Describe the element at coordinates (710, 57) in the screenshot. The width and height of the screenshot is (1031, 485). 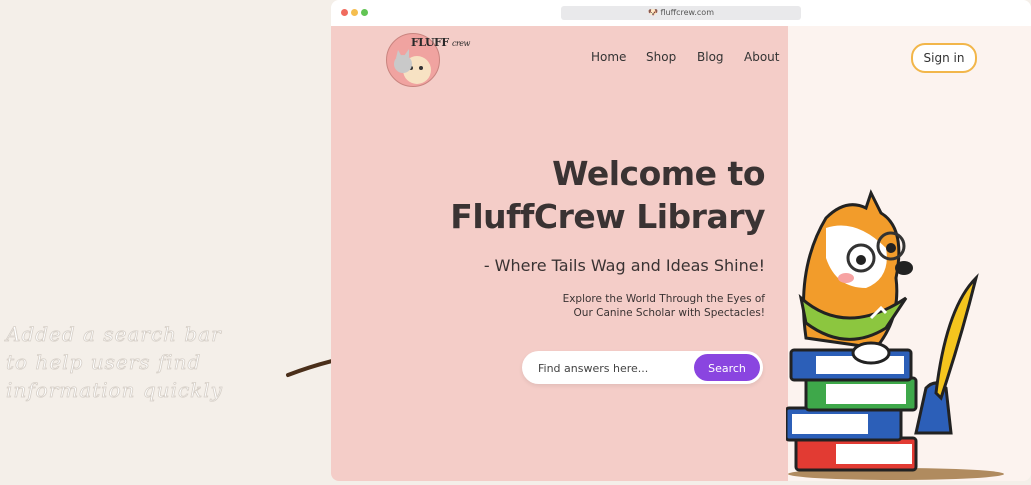
I see `nav-blog: Blog` at that location.